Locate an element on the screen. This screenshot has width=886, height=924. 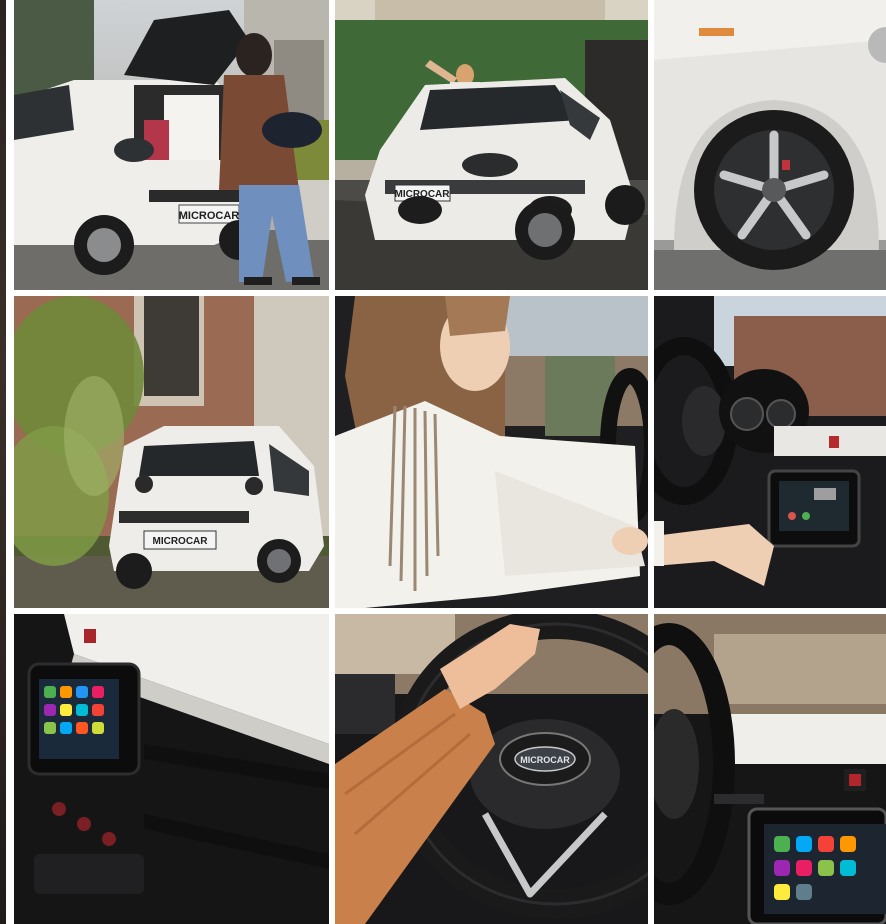
photo-tile-hand-dashboard is located at coordinates (770, 452).